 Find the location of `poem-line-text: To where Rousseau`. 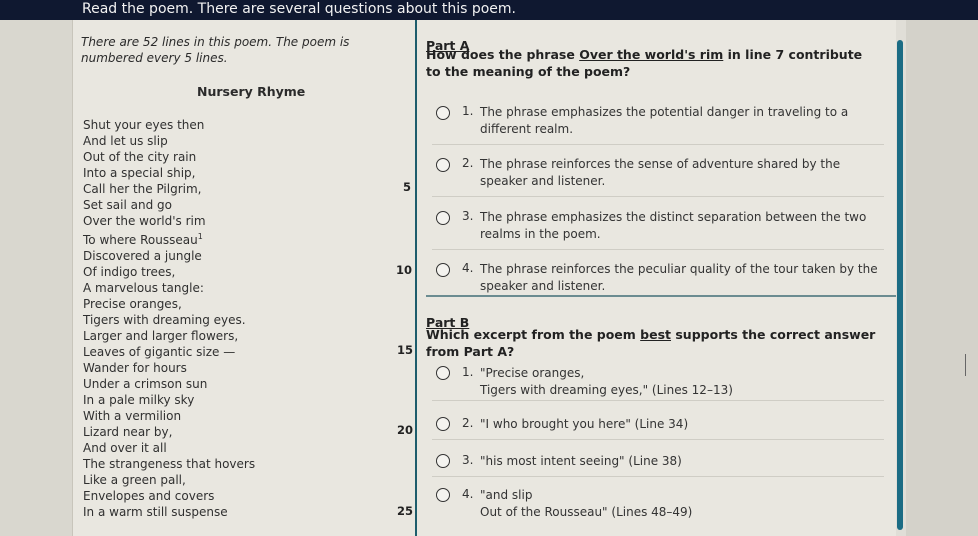

poem-line-text: To where Rousseau is located at coordinates (140, 240).